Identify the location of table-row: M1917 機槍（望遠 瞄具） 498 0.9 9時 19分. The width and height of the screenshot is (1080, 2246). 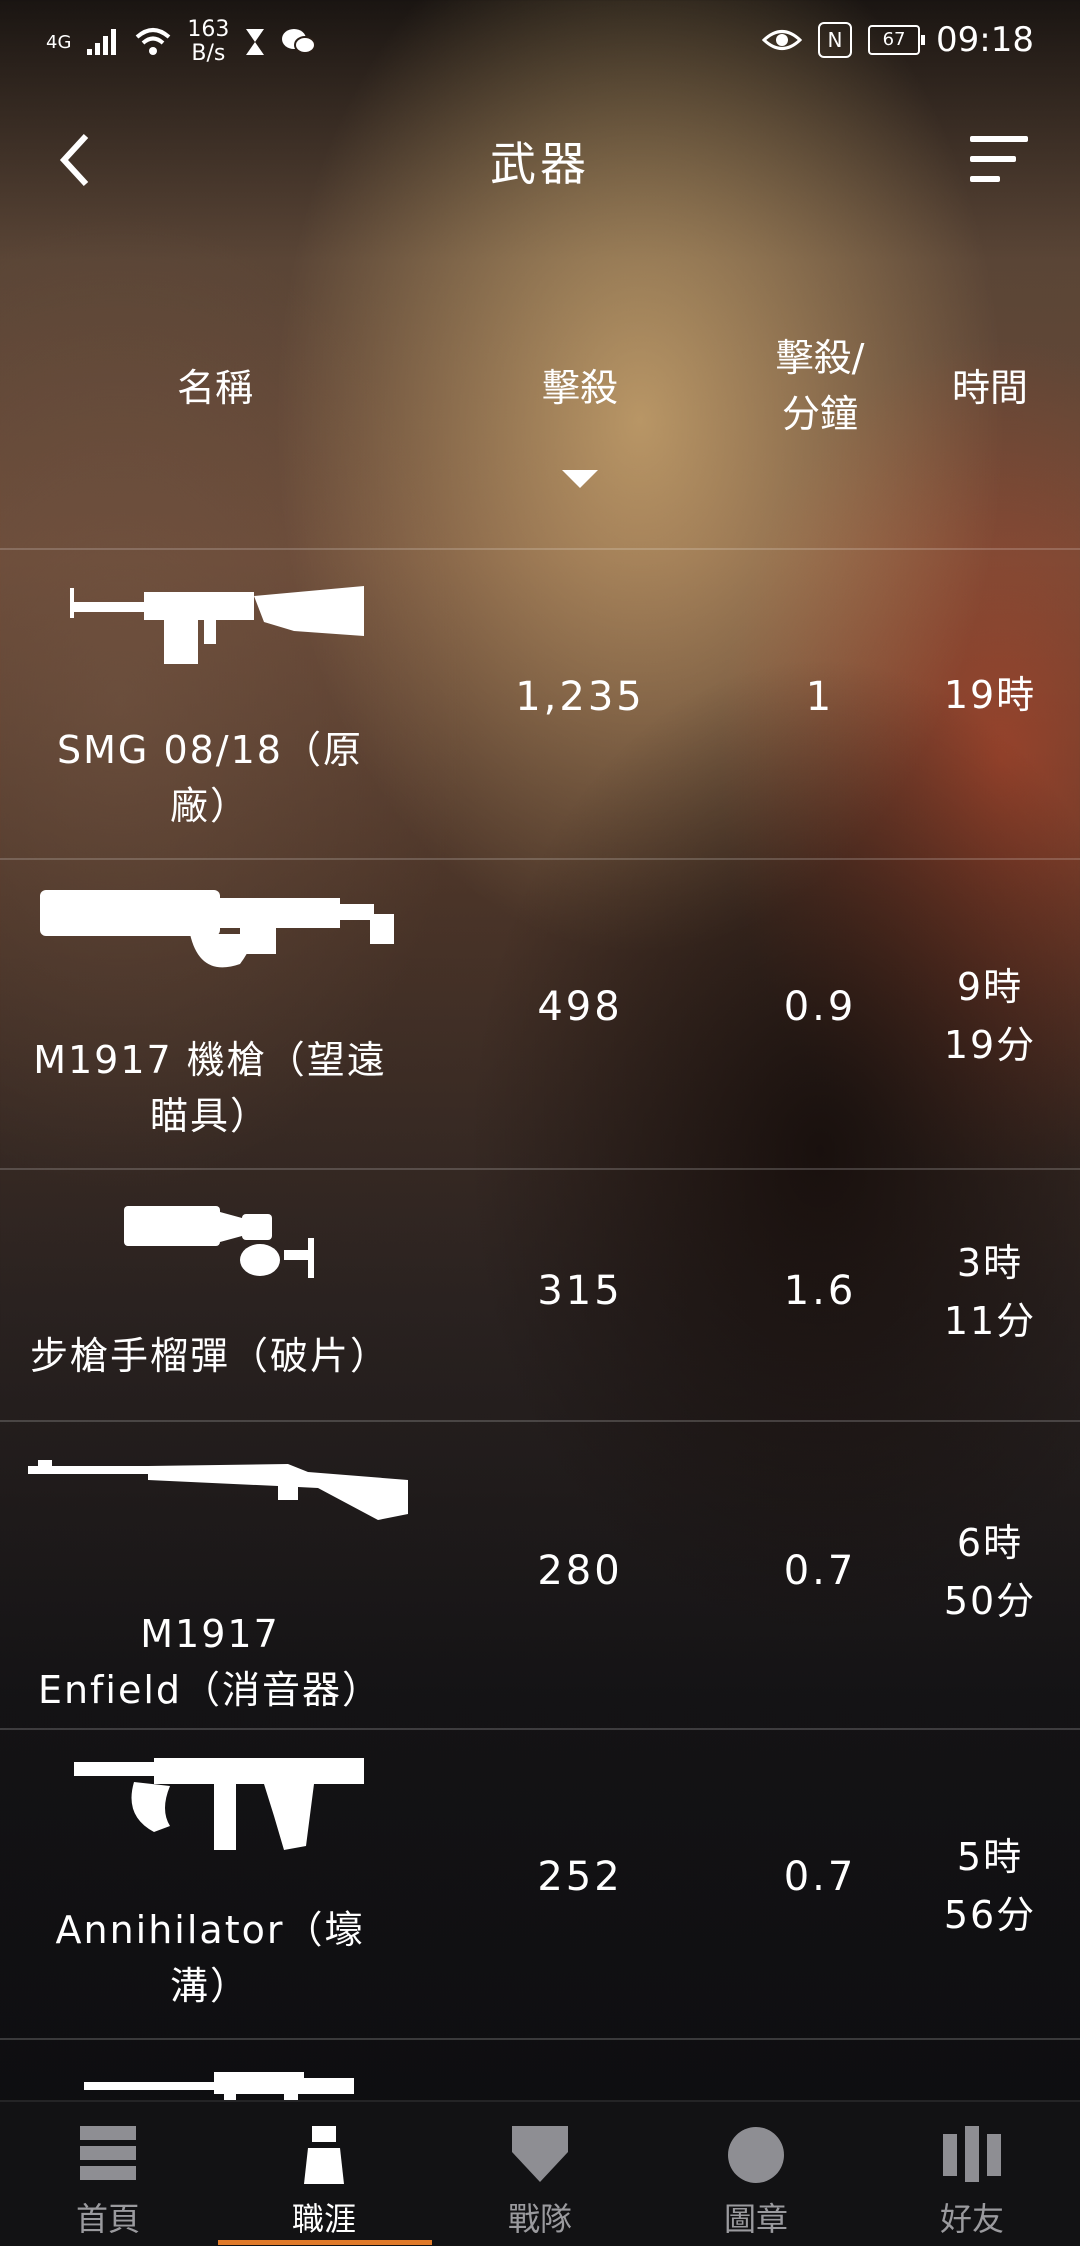
(540, 1013).